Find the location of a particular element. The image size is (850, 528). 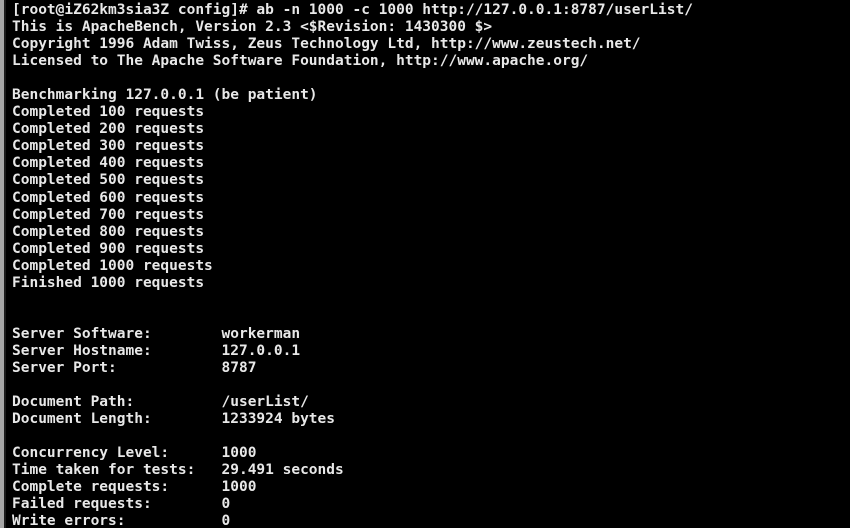

terminal-line-completed-500: Completed 500 requests is located at coordinates (108, 180).